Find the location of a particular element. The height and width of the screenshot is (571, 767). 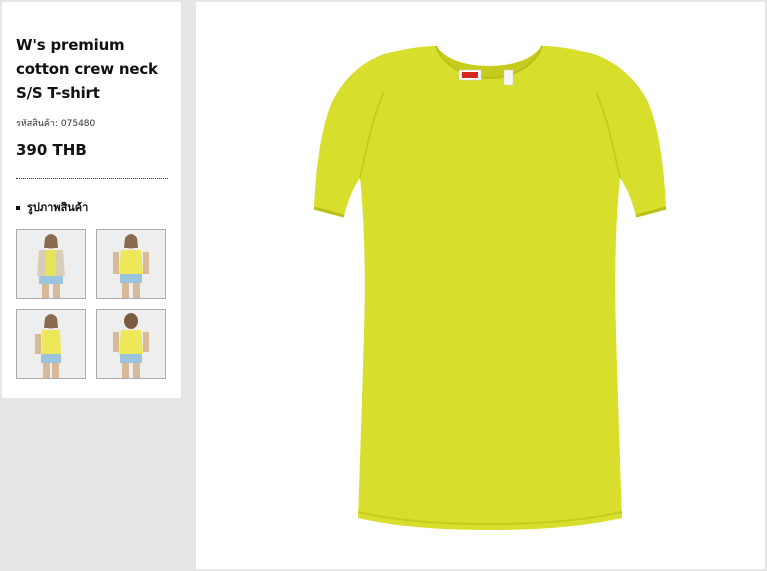

model-side-image is located at coordinates (51, 344).